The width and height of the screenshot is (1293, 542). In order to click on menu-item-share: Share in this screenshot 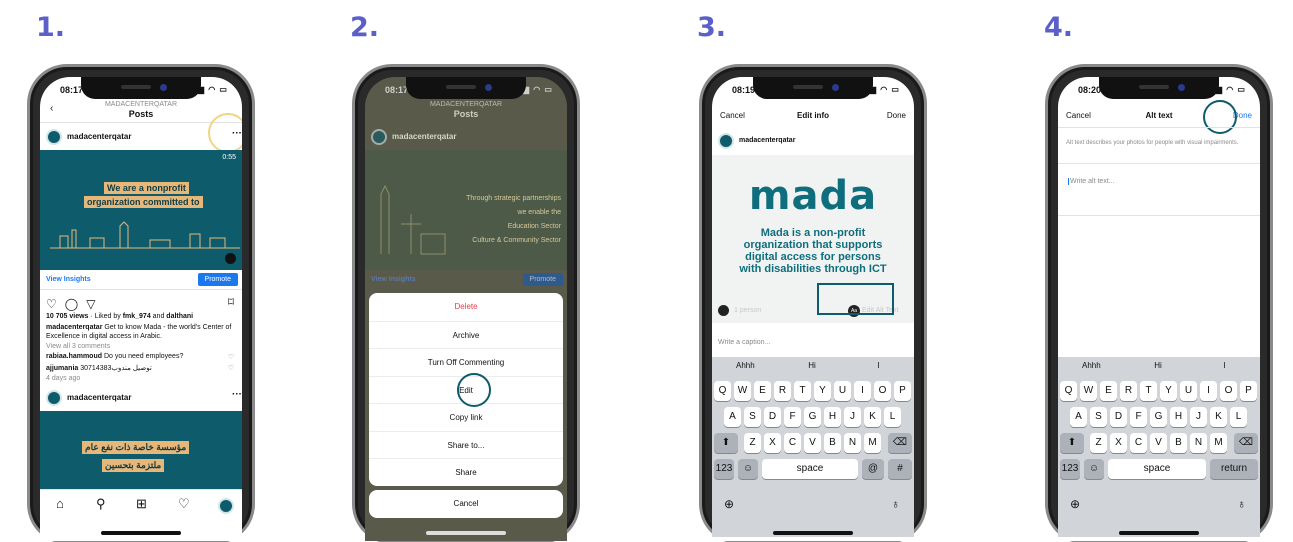, I will do `click(466, 472)`.